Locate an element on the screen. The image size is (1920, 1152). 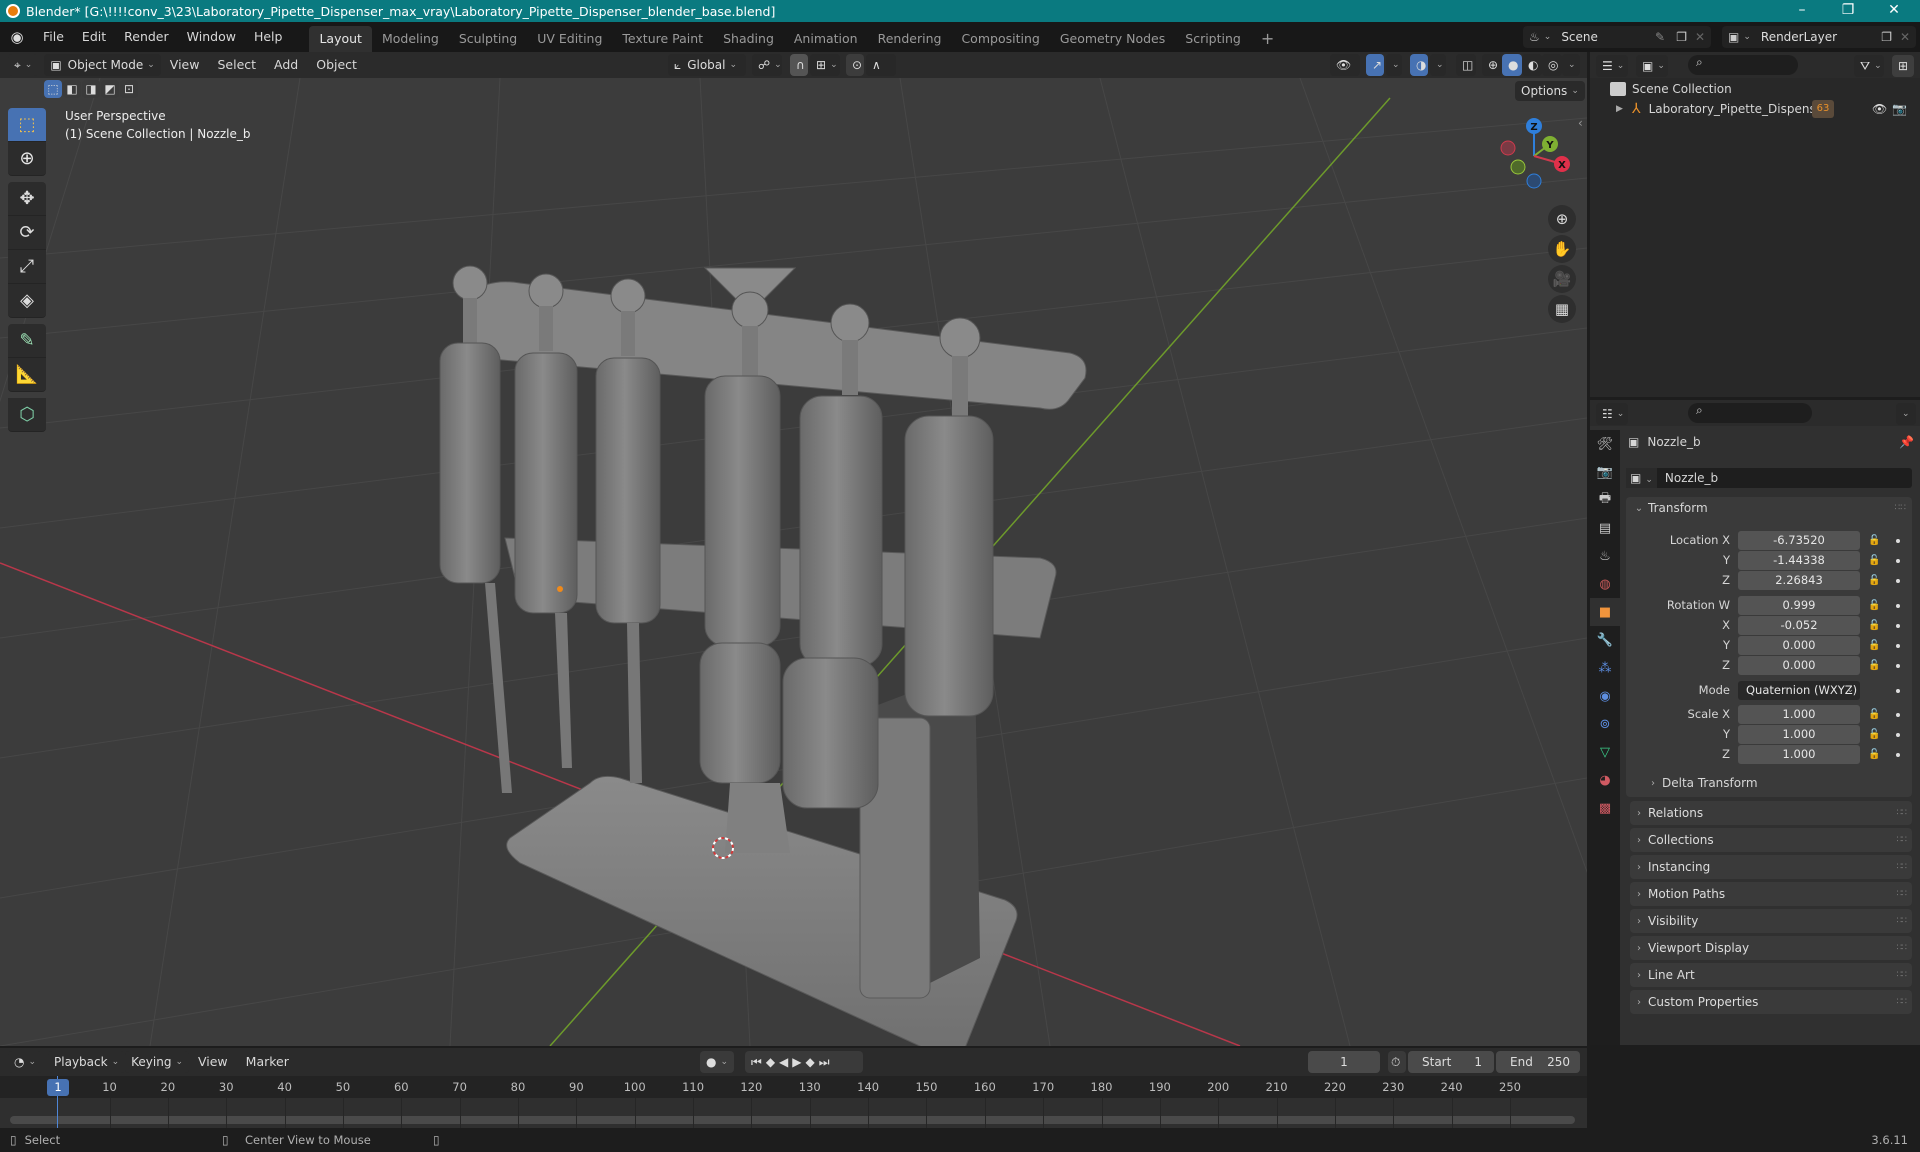
blender-menu-icon: ◉ is located at coordinates (17, 37).